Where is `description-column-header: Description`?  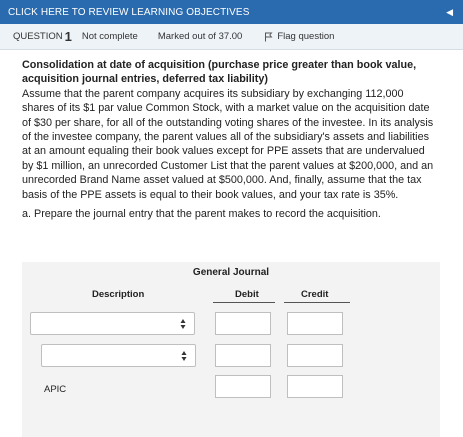
description-column-header: Description is located at coordinates (118, 294).